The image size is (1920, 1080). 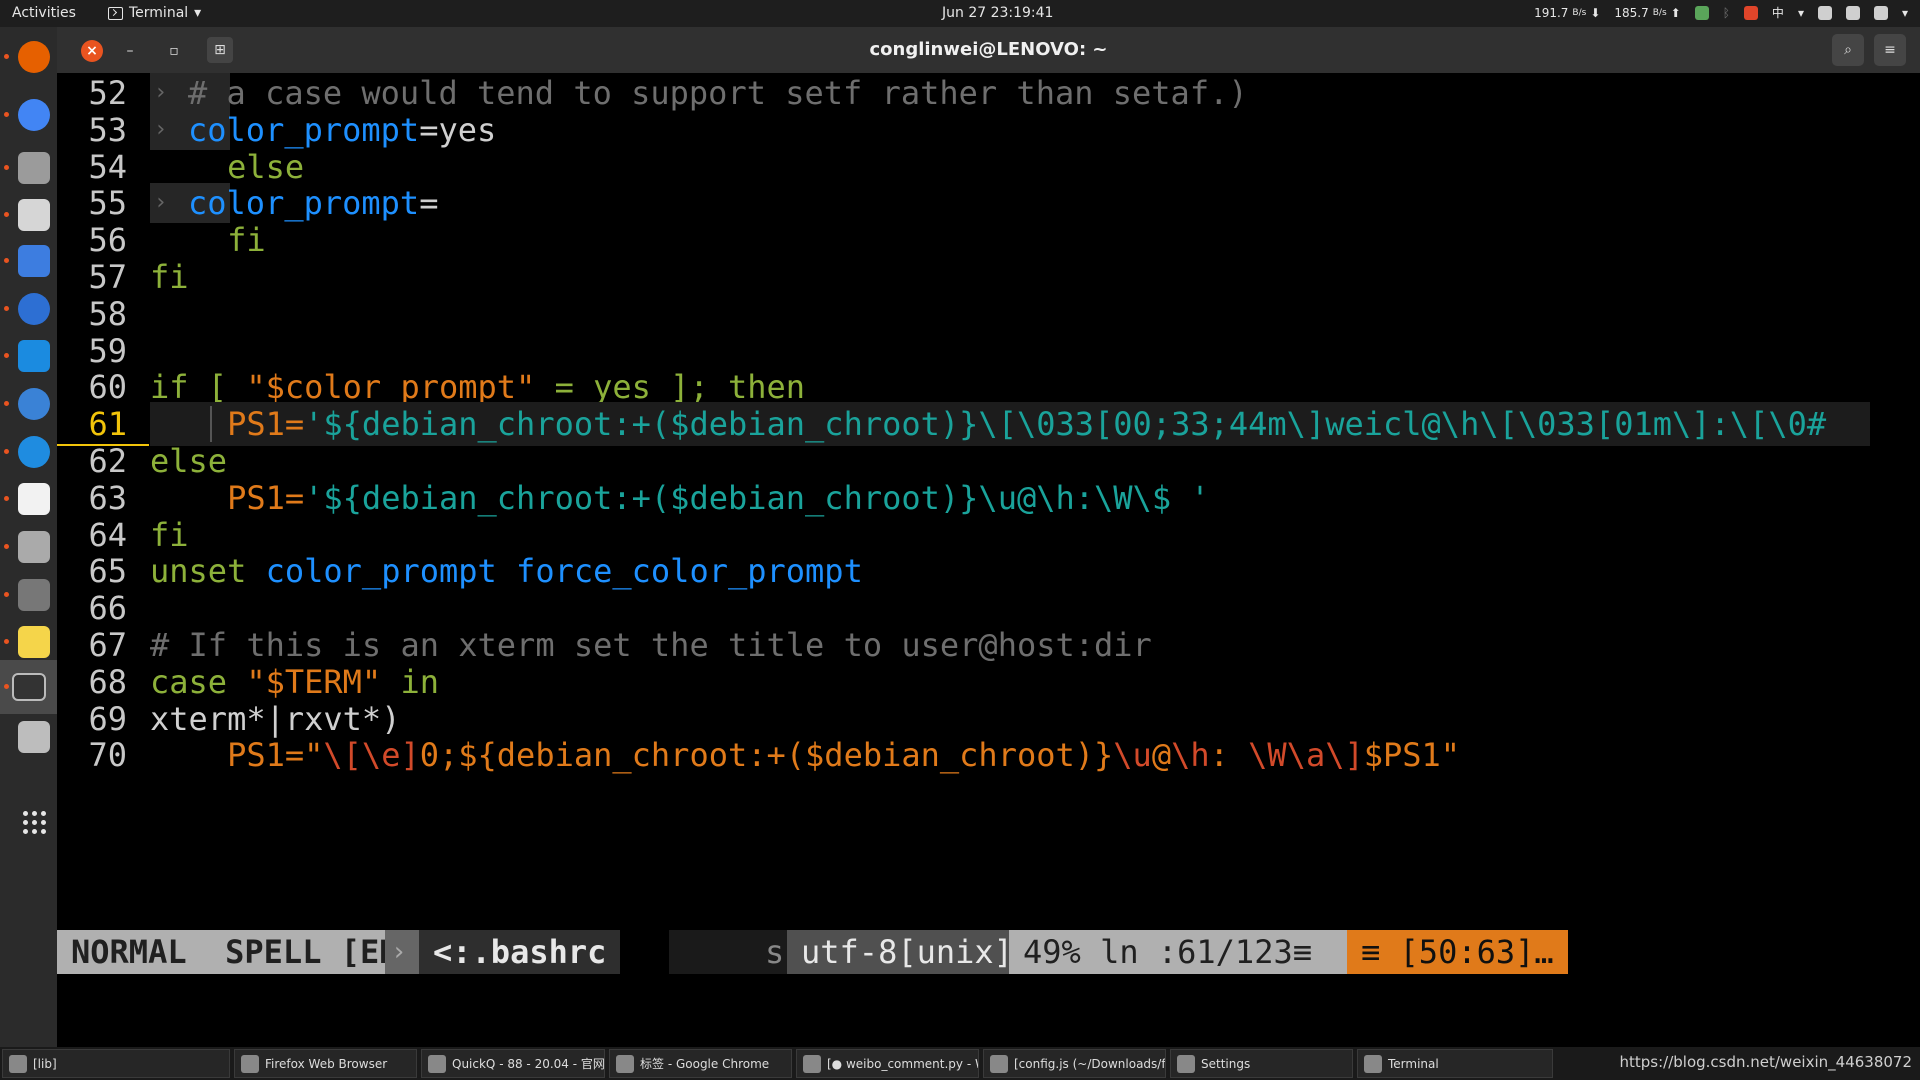 I want to click on code-token: "$color_prompt", so click(x=391, y=387).